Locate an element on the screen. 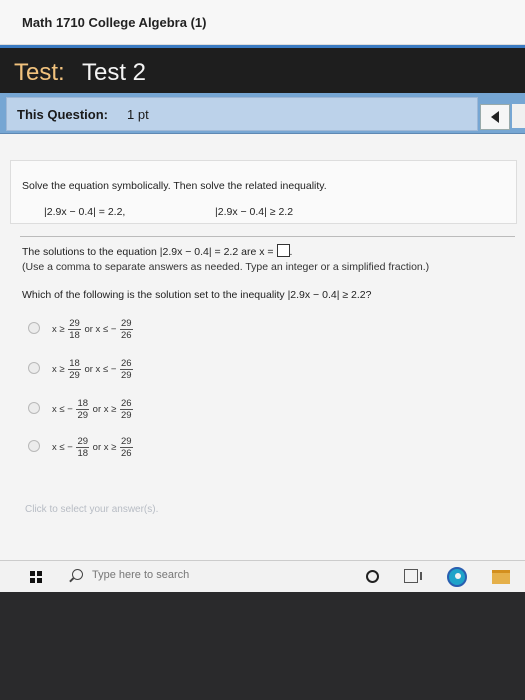 Image resolution: width=525 pixels, height=700 pixels. option-expression: x ≤ − 29 18 or x ≥ 29 26 is located at coordinates (92, 447).